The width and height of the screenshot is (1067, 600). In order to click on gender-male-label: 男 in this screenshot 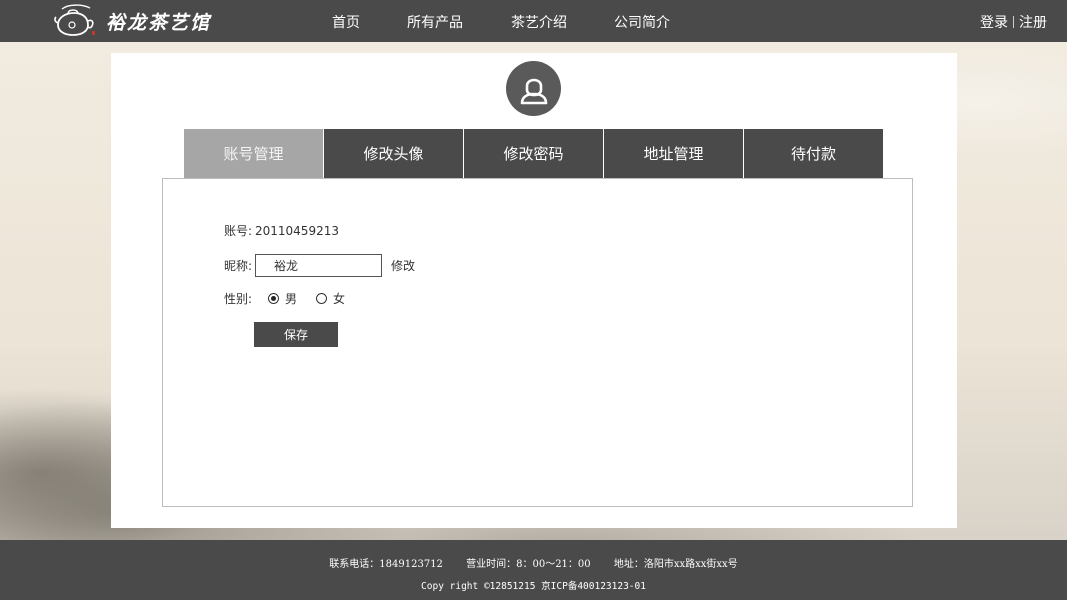, I will do `click(291, 298)`.